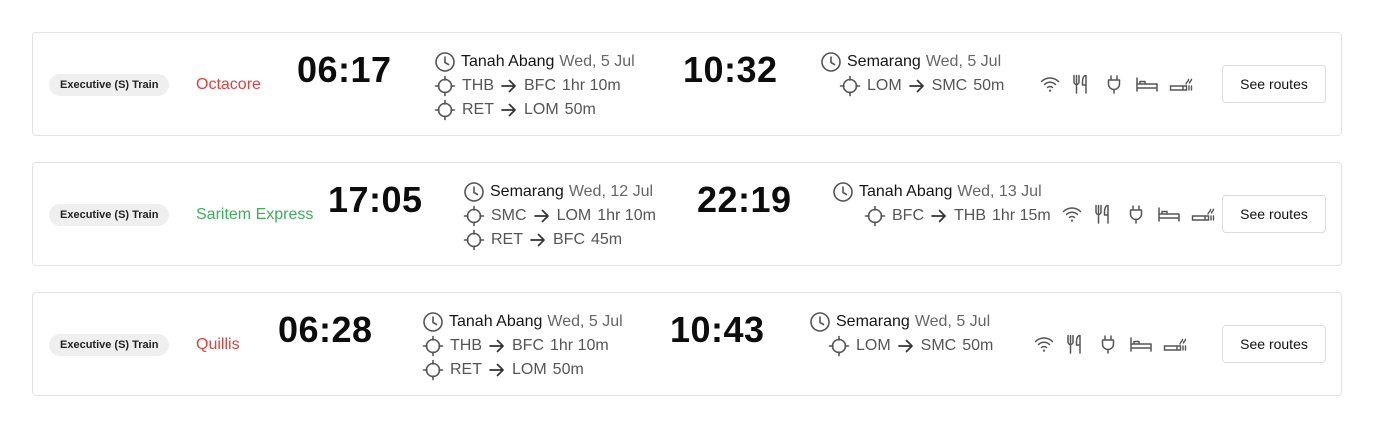 The image size is (1376, 430). Describe the element at coordinates (344, 69) in the screenshot. I see `departure-time: 06:17` at that location.